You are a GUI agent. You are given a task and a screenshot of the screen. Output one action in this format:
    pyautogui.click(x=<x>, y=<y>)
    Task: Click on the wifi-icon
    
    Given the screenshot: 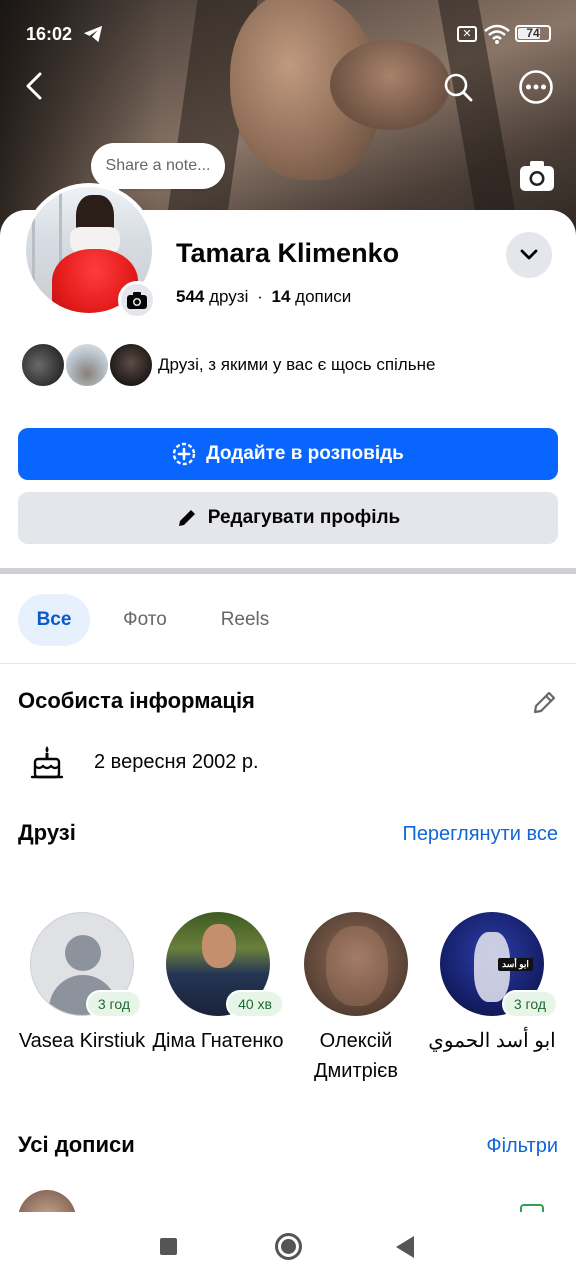 What is the action you would take?
    pyautogui.click(x=497, y=34)
    